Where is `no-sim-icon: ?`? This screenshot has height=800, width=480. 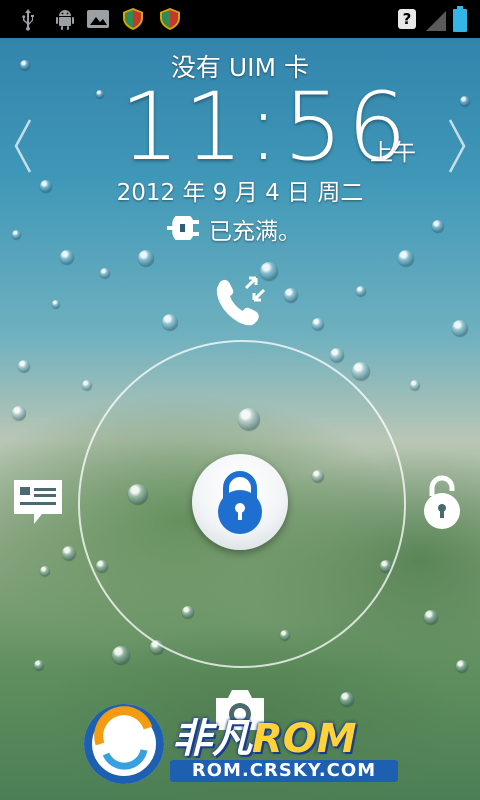 no-sim-icon: ? is located at coordinates (407, 19).